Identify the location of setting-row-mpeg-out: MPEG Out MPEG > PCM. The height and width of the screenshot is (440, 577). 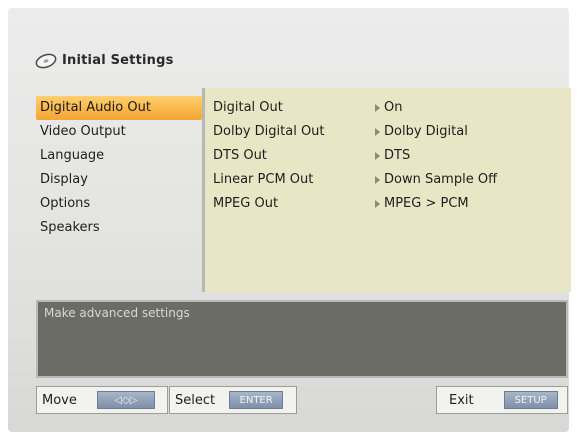
(391, 204).